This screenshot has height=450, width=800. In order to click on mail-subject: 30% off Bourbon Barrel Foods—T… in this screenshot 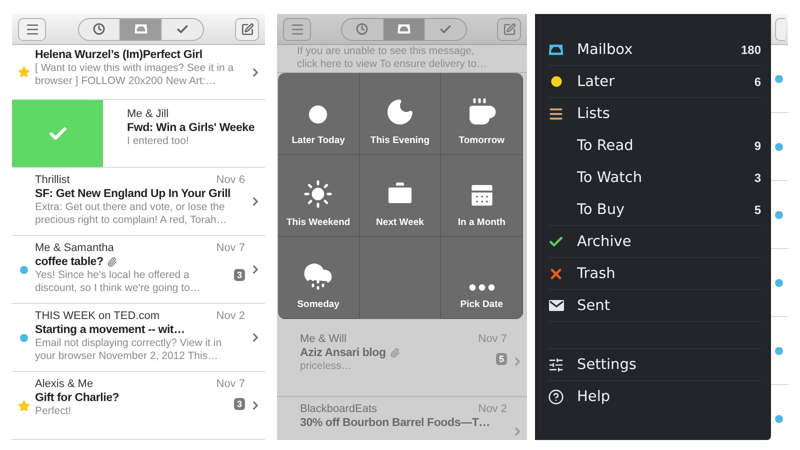, I will do `click(395, 423)`.